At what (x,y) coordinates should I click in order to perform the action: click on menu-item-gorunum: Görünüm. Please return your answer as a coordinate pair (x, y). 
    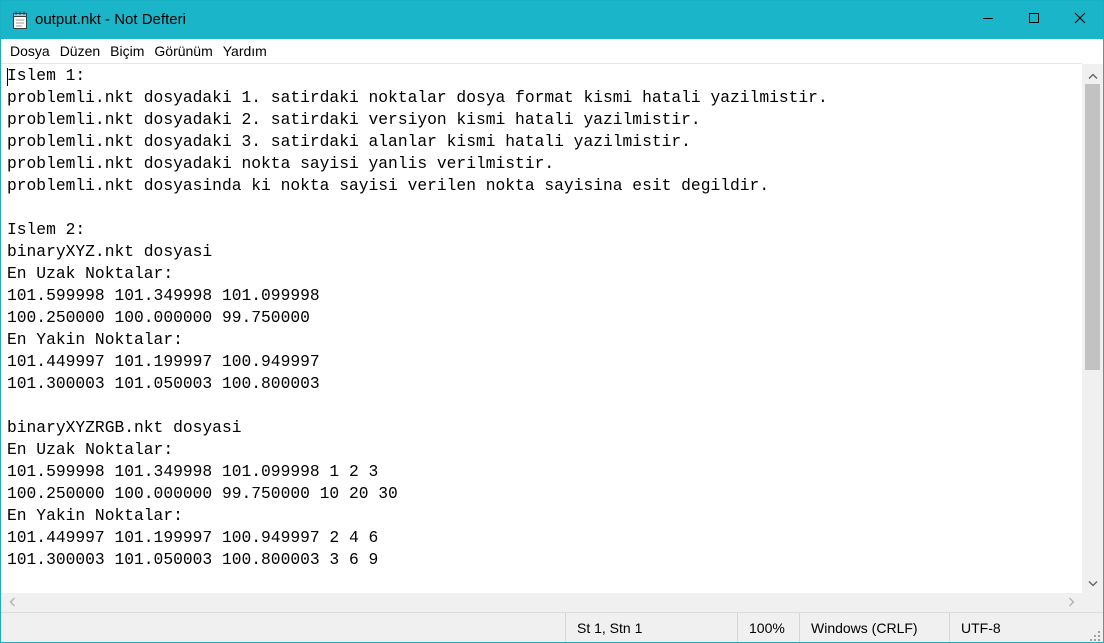
    Looking at the image, I should click on (183, 51).